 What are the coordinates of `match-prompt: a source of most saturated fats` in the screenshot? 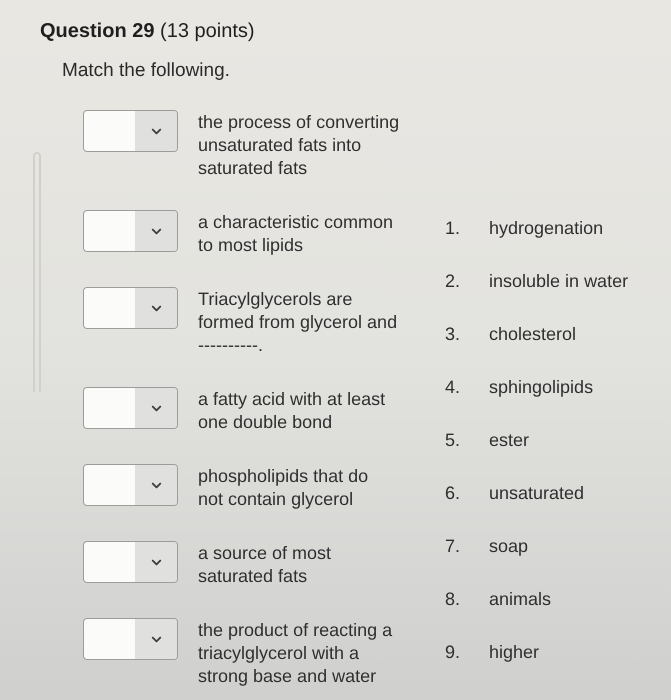 It's located at (265, 565).